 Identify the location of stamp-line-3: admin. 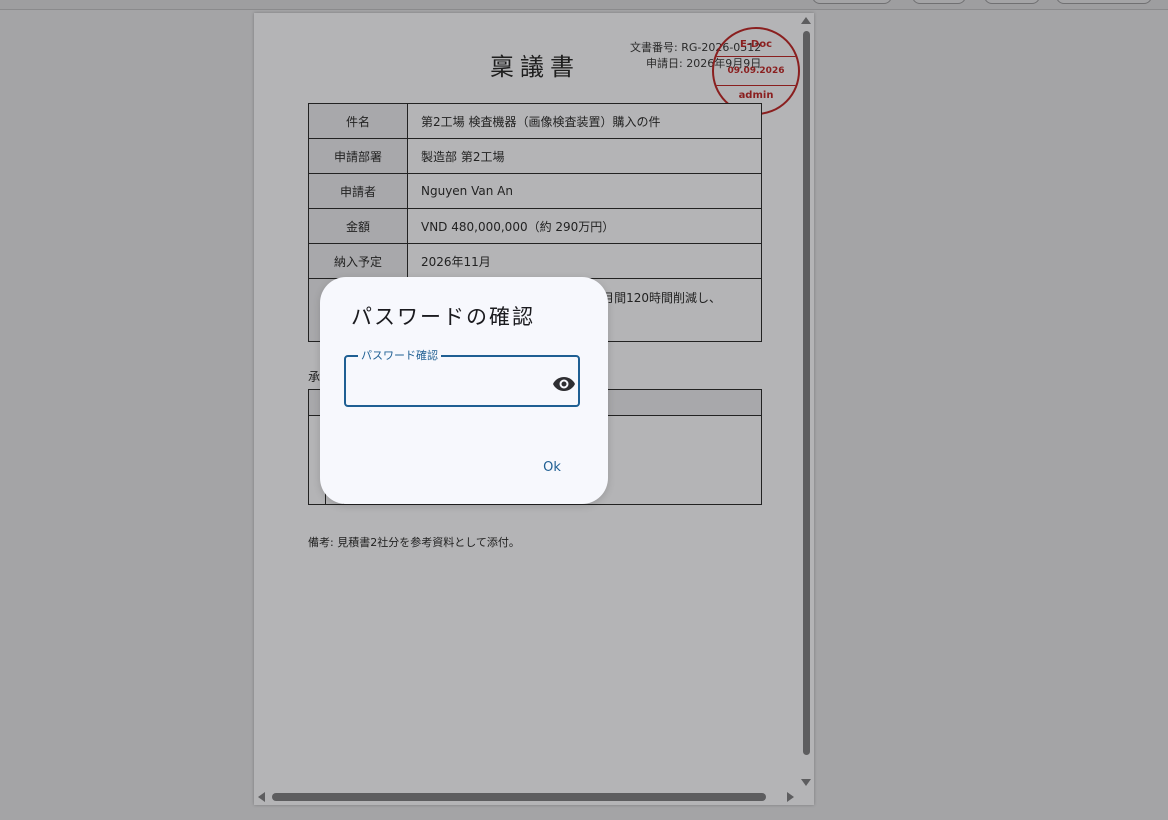
(756, 95).